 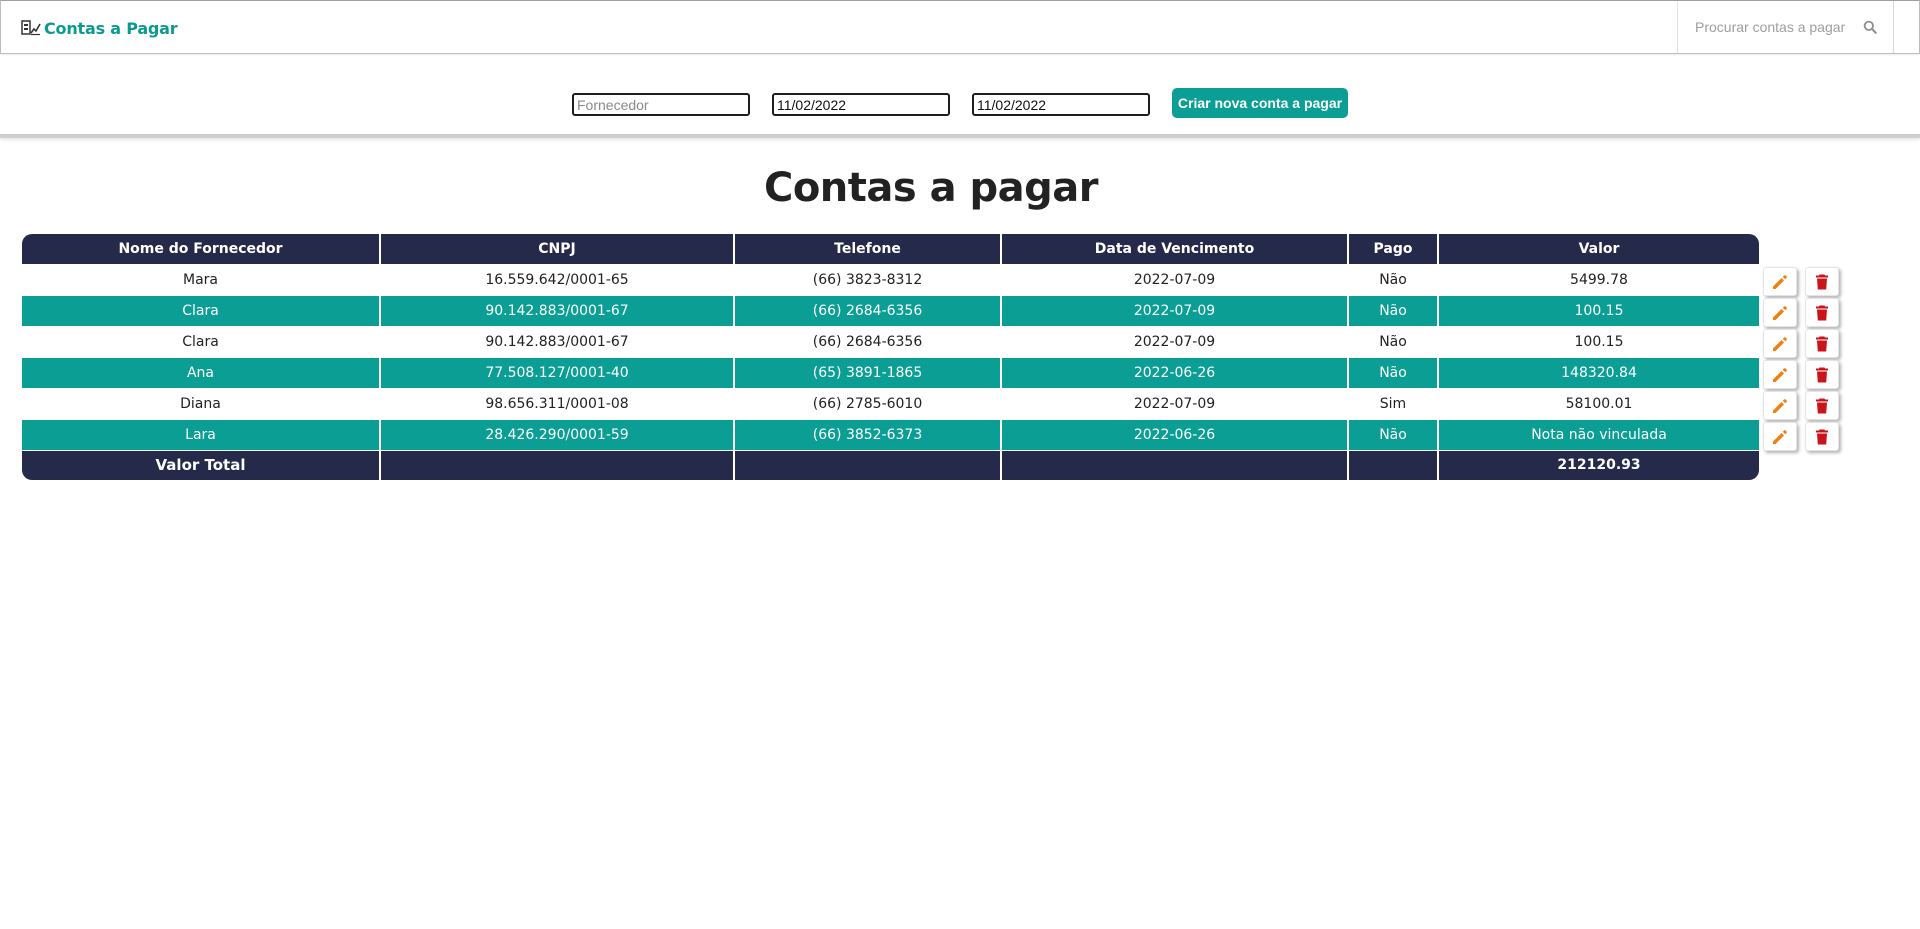 What do you see at coordinates (557, 372) in the screenshot?
I see `cell-cnpj: 77.508.127/0001-40` at bounding box center [557, 372].